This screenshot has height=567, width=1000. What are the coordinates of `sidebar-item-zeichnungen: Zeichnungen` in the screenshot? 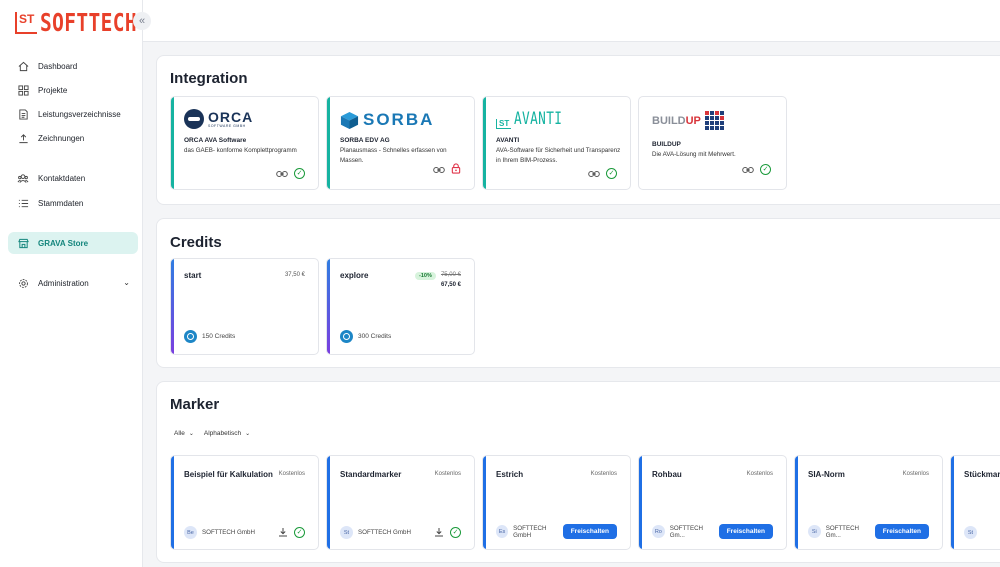 It's located at (73, 138).